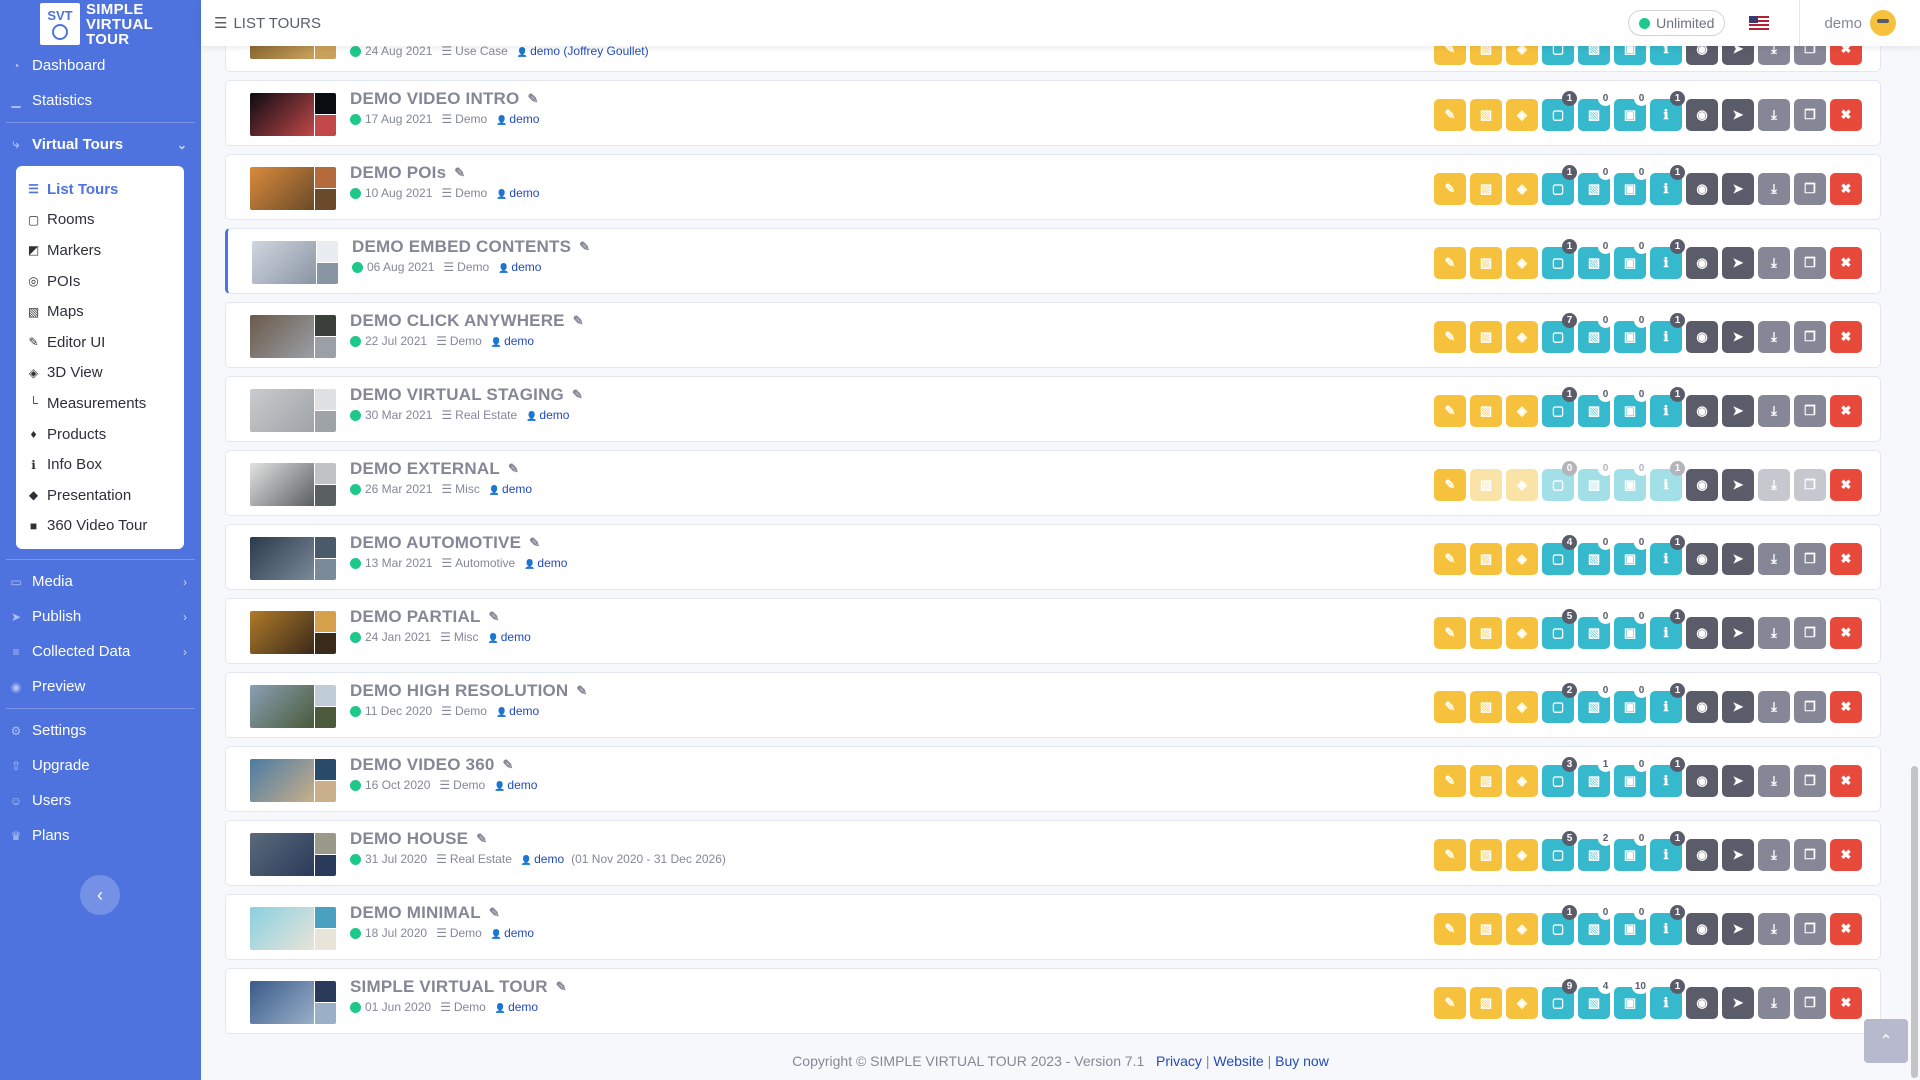 The image size is (1920, 1080). Describe the element at coordinates (100, 686) in the screenshot. I see `sidebar-item-preview: ◉ Preview` at that location.